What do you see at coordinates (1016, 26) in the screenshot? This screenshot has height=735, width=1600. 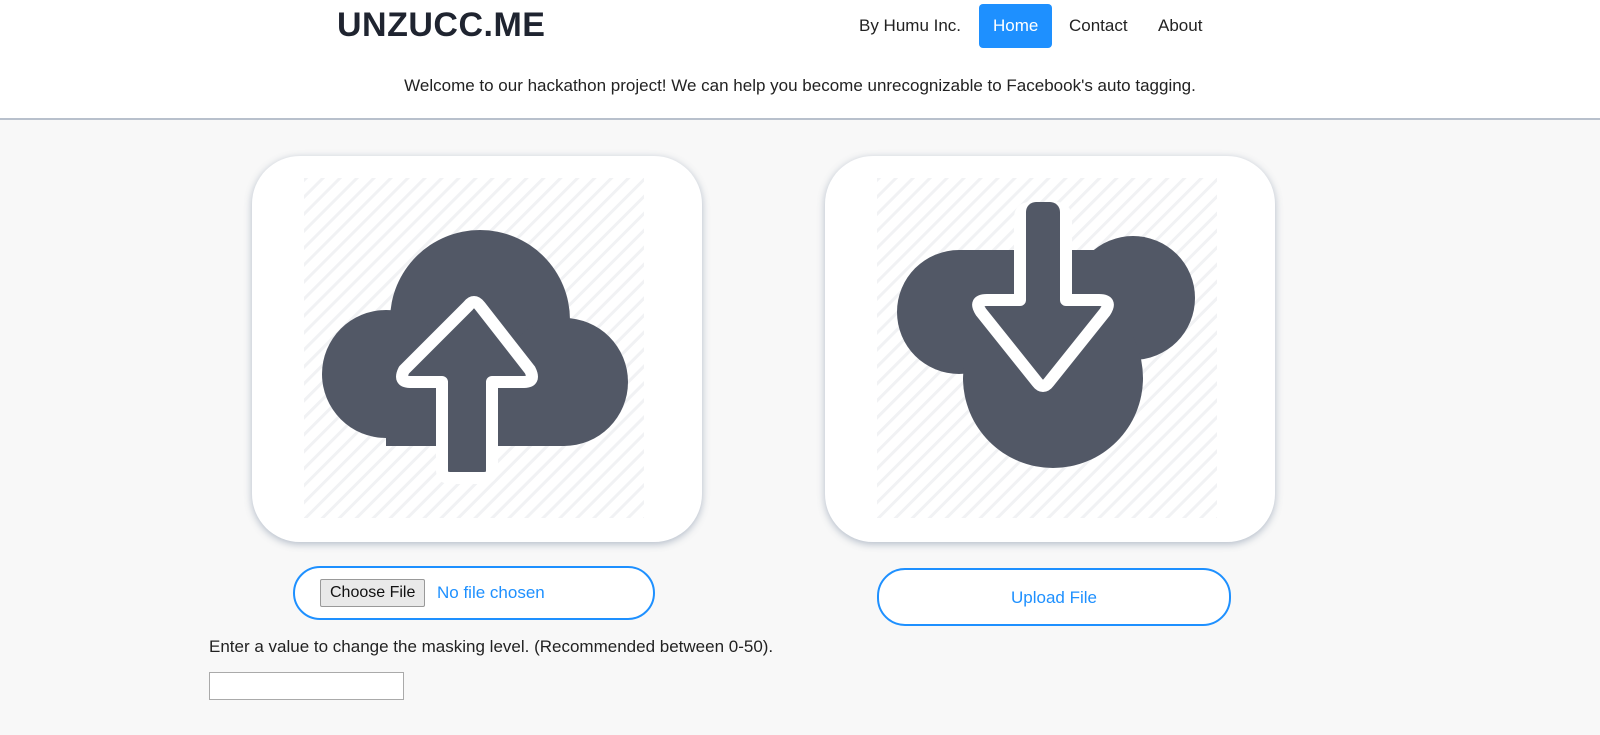 I see `nav-home: Home` at bounding box center [1016, 26].